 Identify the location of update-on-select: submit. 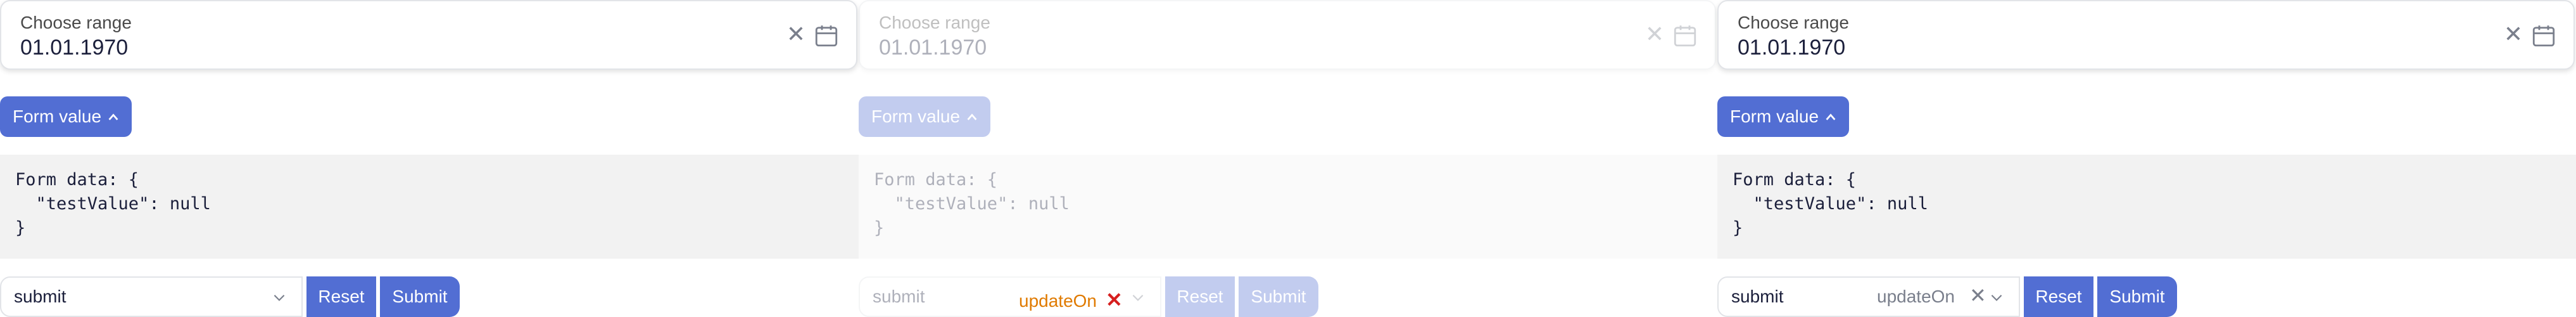
(151, 296).